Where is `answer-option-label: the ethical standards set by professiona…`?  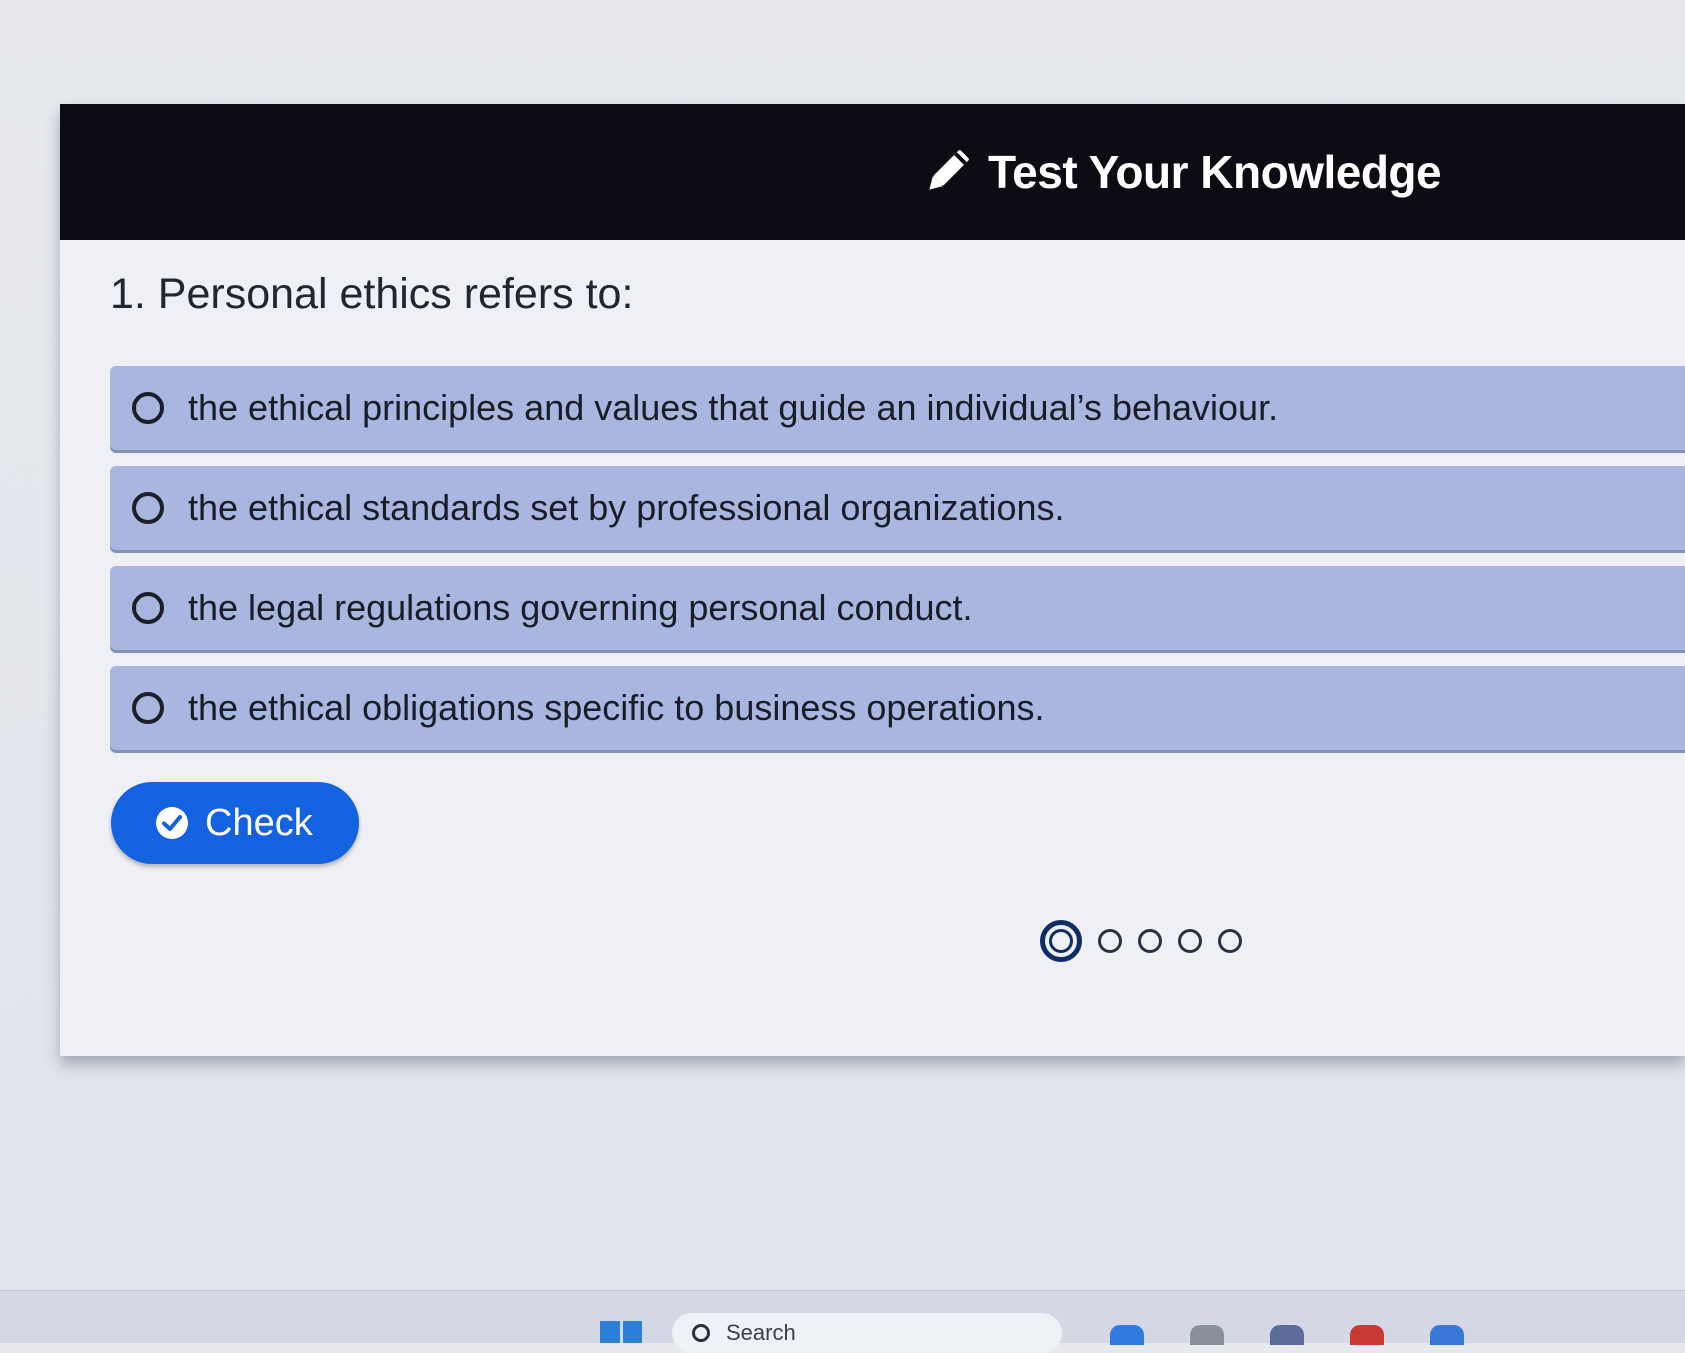 answer-option-label: the ethical standards set by professiona… is located at coordinates (626, 507).